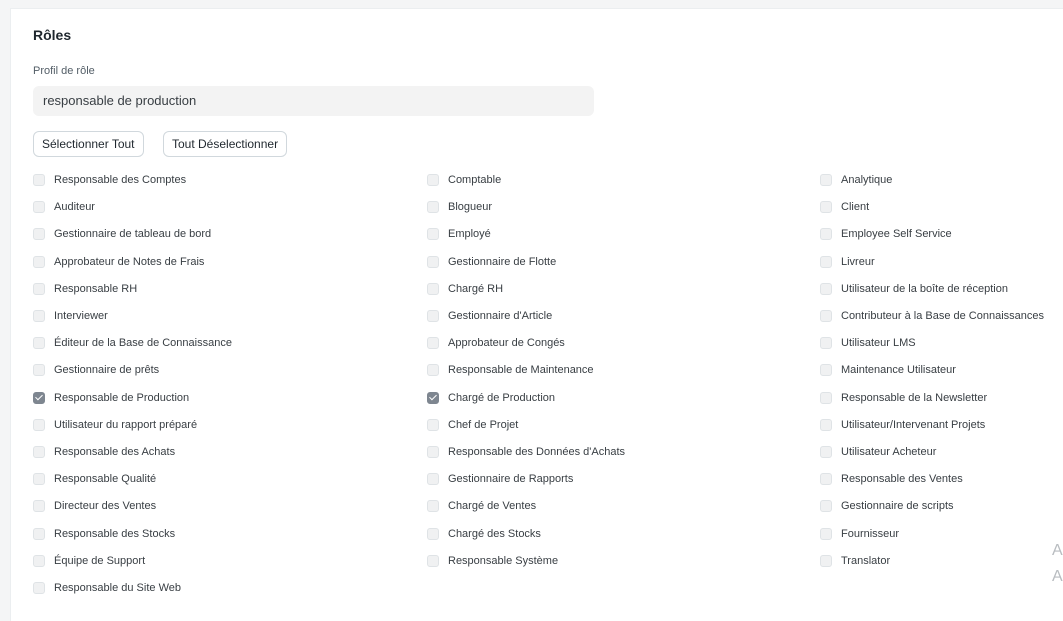 This screenshot has width=1063, height=621. Describe the element at coordinates (887, 506) in the screenshot. I see `role-checkbox-item: Gestionnaire de scripts` at that location.